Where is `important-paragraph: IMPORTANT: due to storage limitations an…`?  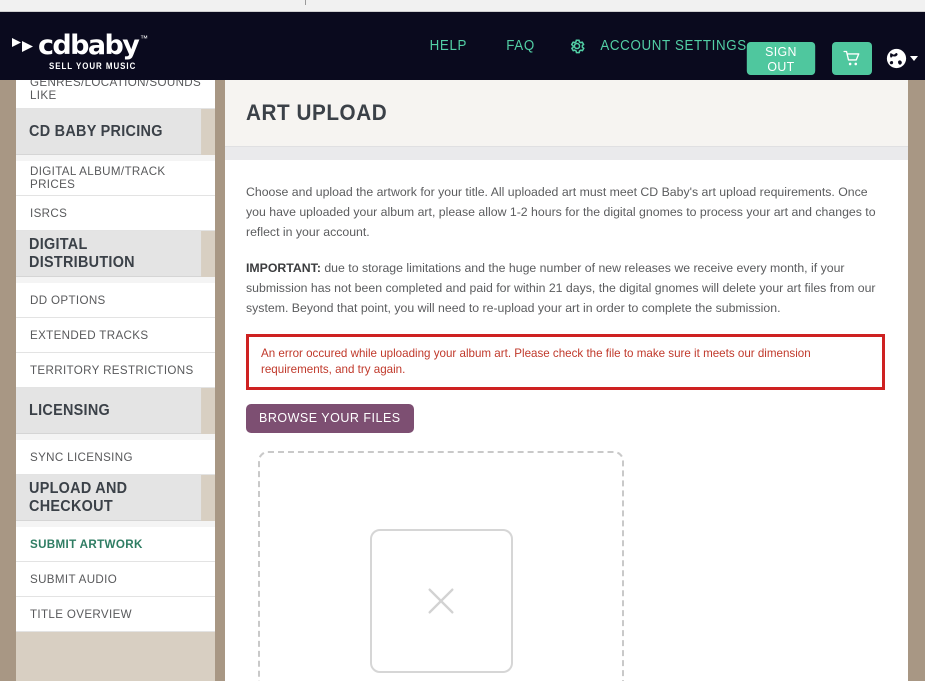 important-paragraph: IMPORTANT: due to storage limitations an… is located at coordinates (561, 288).